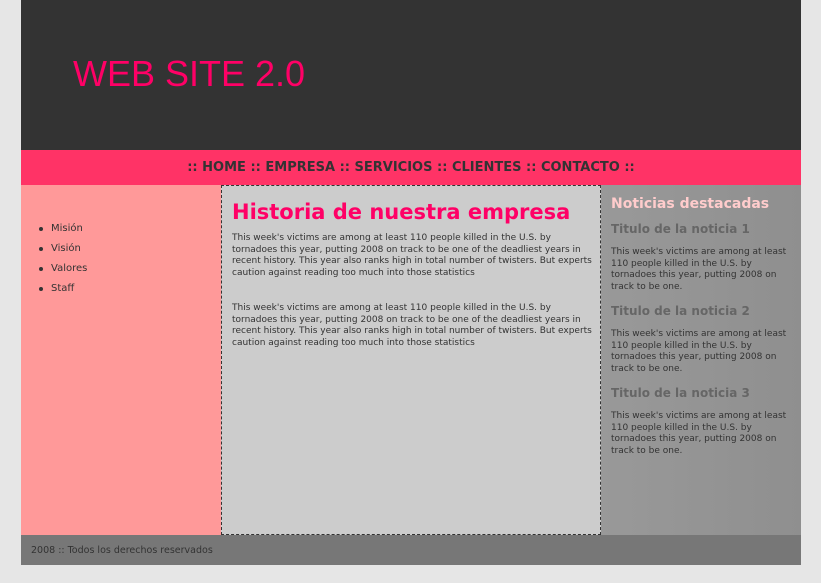 The height and width of the screenshot is (583, 821). I want to click on sidebar-item-valores: Valores, so click(62, 269).